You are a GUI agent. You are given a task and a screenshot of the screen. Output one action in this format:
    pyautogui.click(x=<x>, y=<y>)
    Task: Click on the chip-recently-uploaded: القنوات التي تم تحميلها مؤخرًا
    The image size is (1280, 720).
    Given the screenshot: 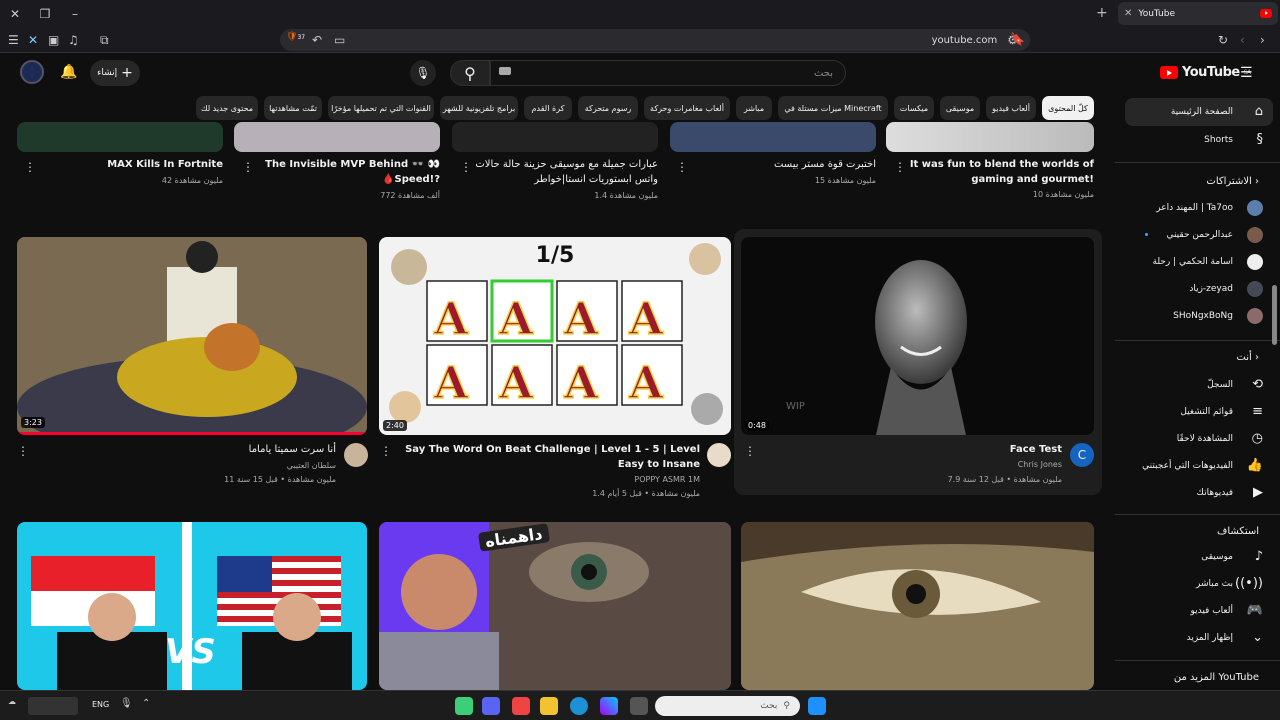 What is the action you would take?
    pyautogui.click(x=381, y=108)
    